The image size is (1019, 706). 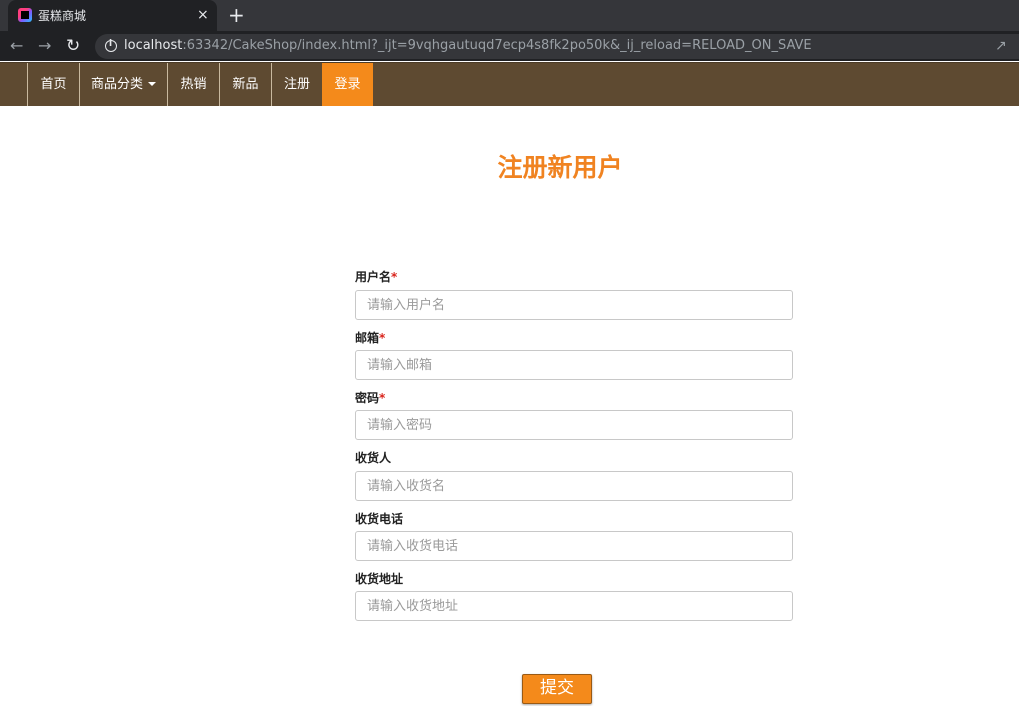 I want to click on phone-label: 收货电话, so click(x=379, y=519).